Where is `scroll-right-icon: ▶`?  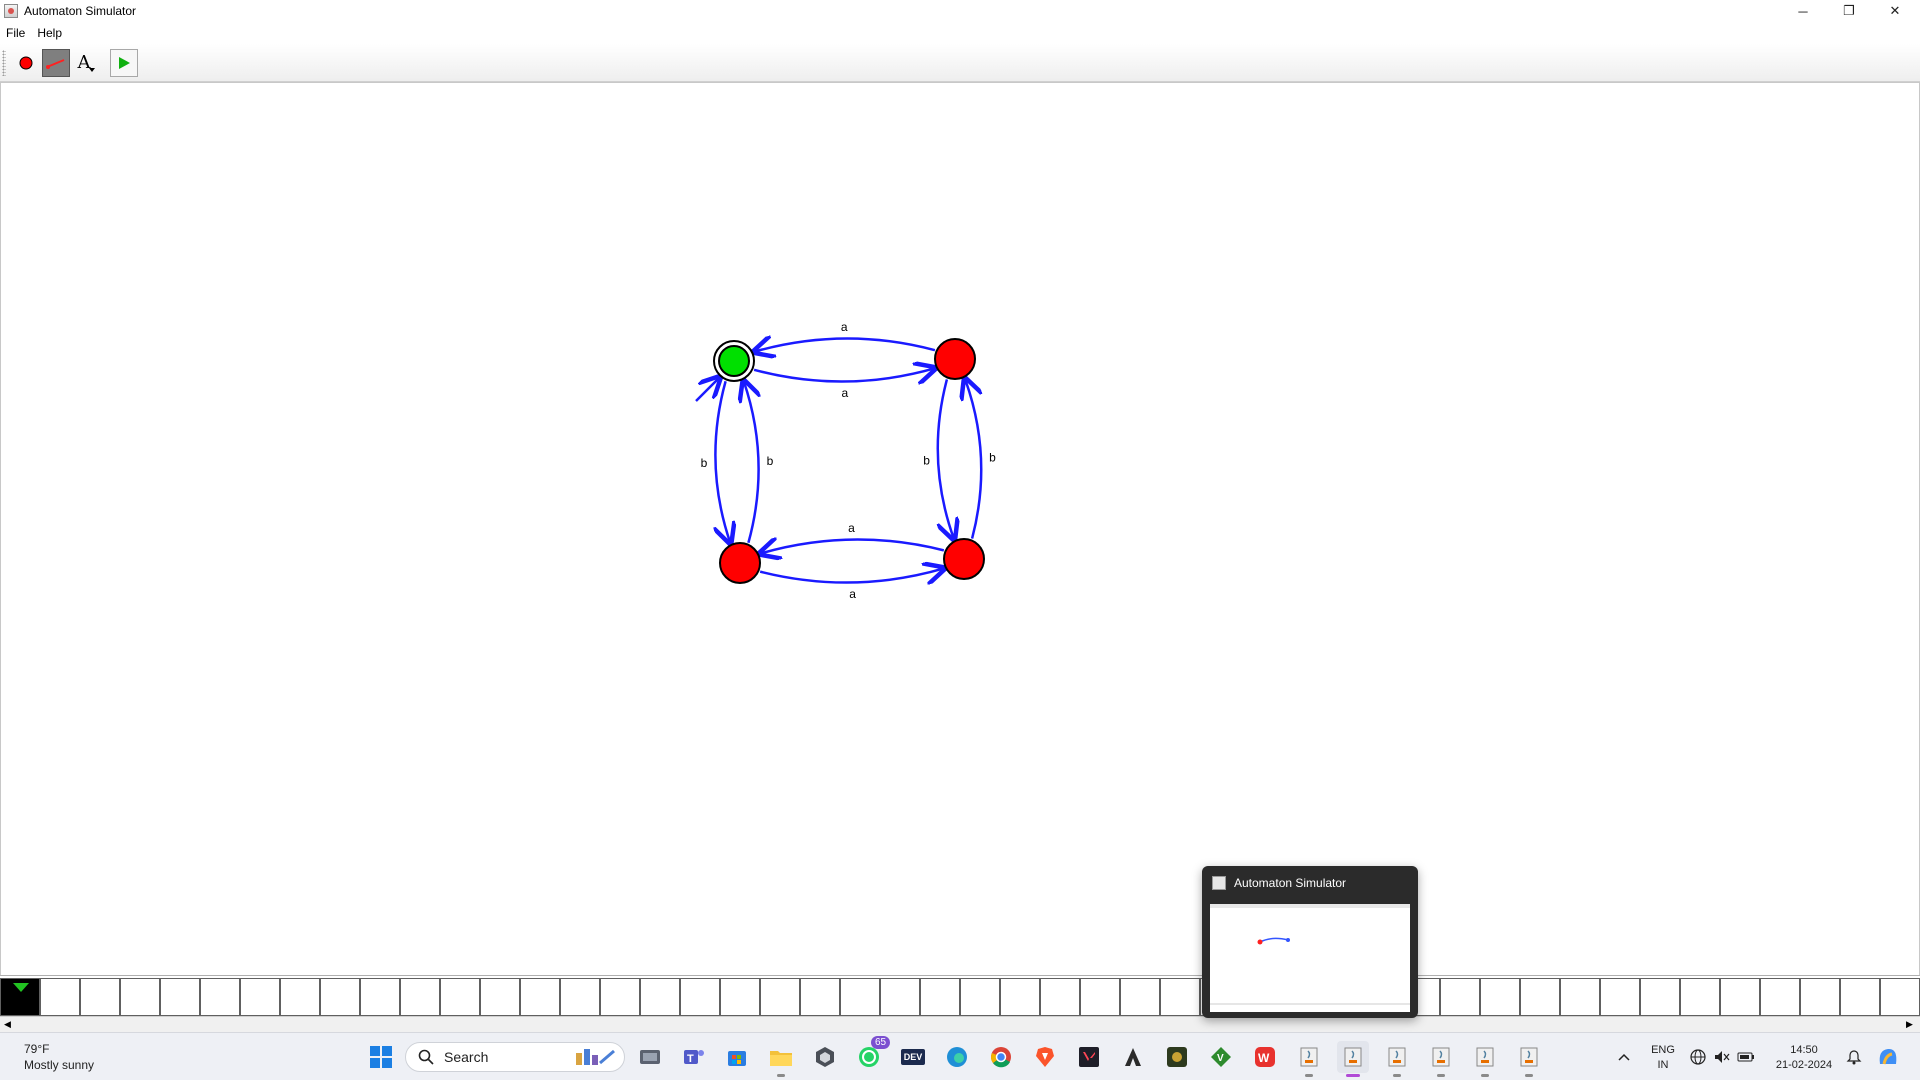
scroll-right-icon: ▶ is located at coordinates (1911, 1024).